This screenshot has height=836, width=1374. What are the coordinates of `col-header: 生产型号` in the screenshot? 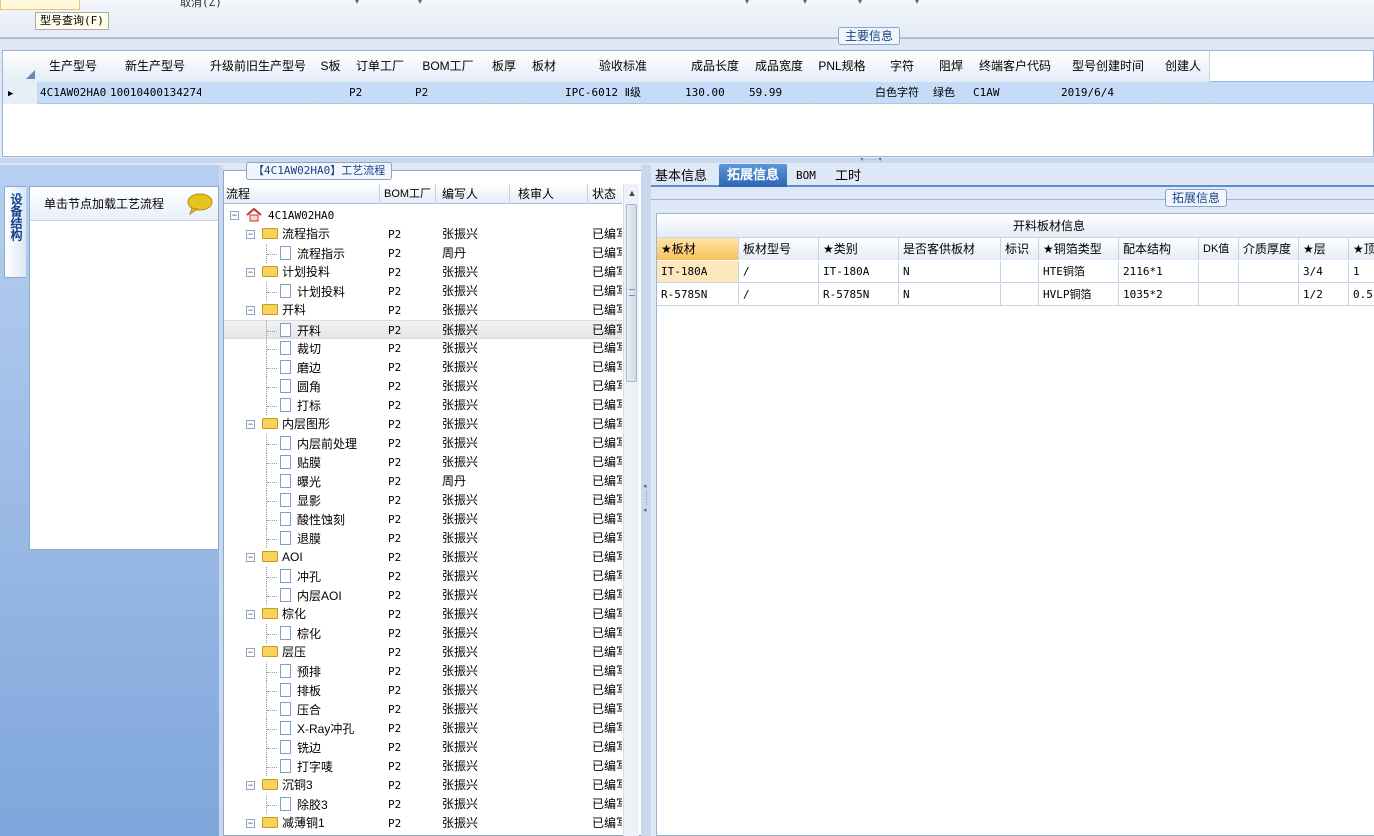 It's located at (73, 66).